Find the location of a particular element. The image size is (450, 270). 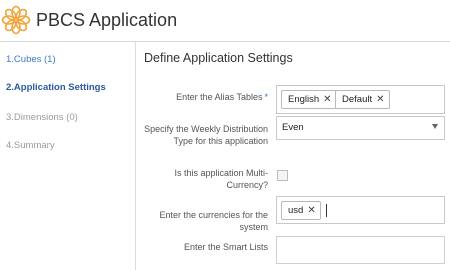

step-cubes: 1.Cubes (1) is located at coordinates (31, 59).